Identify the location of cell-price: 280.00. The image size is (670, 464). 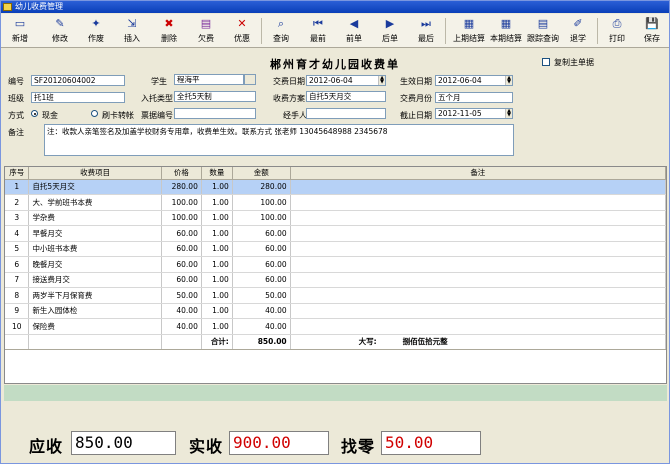
(181, 187).